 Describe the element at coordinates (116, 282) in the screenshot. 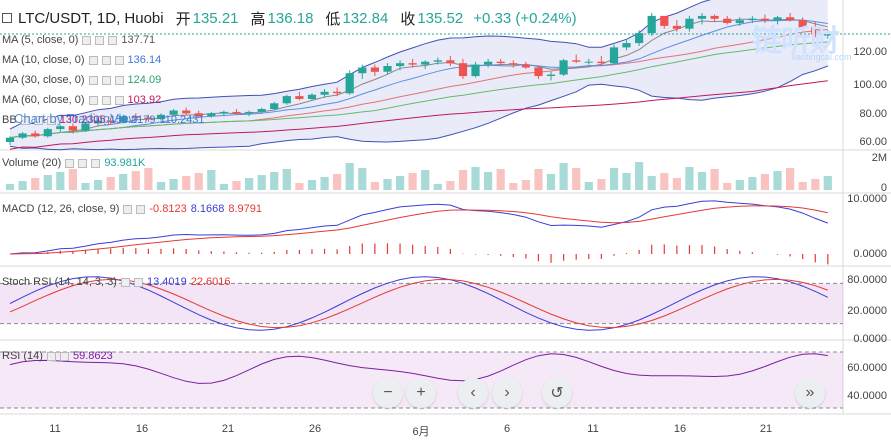

I see `stoch-legend: Stoch RSI (14, 14, 3, 3) 13.4019 22.6016` at that location.